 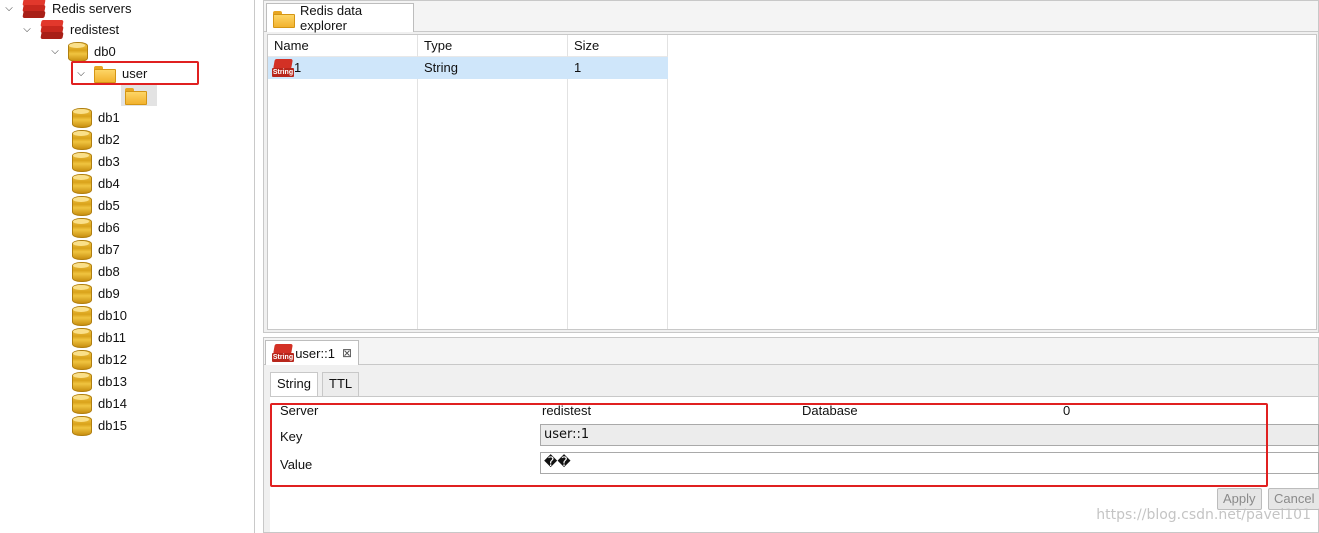 I want to click on tree-node-db12: db12, so click(x=99, y=359).